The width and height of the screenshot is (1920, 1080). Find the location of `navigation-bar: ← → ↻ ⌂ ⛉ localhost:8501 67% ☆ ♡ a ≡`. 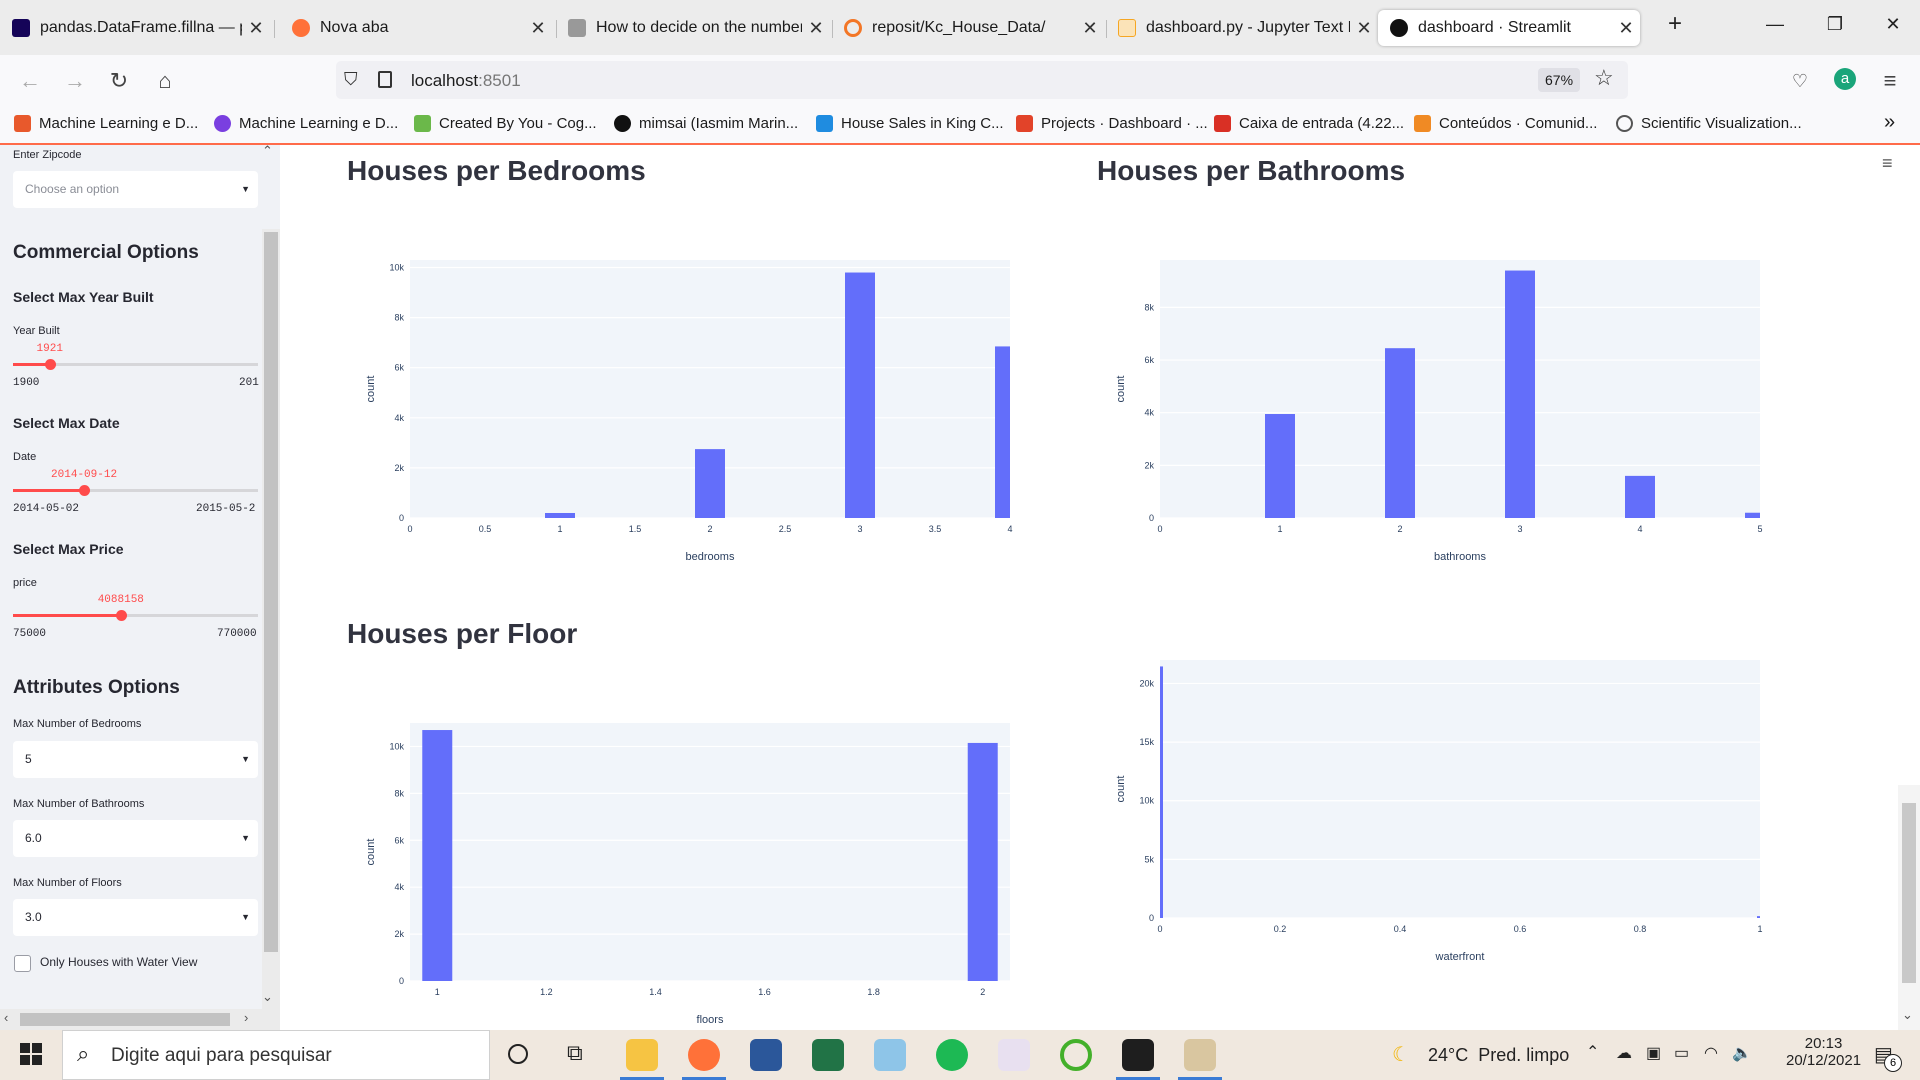

navigation-bar: ← → ↻ ⌂ ⛉ localhost:8501 67% ☆ ♡ a ≡ is located at coordinates (960, 81).